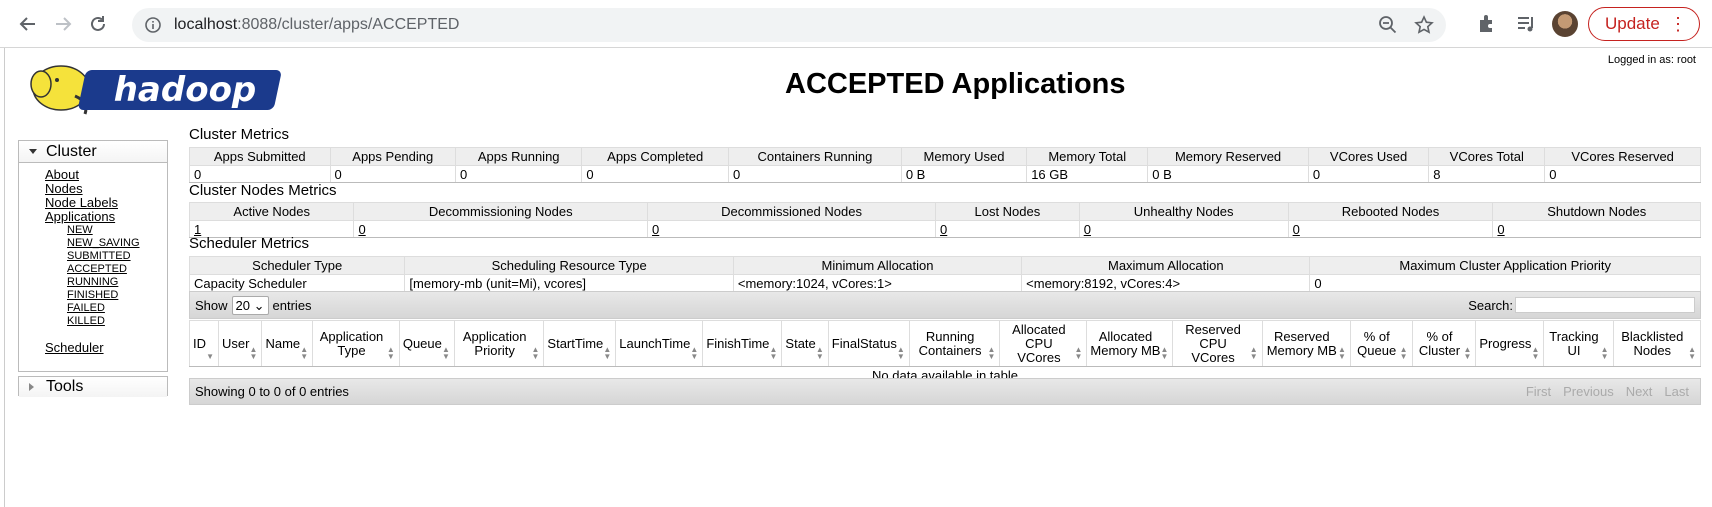 The height and width of the screenshot is (507, 1712). I want to click on sidebar-link-nodes: Nodes, so click(64, 188).